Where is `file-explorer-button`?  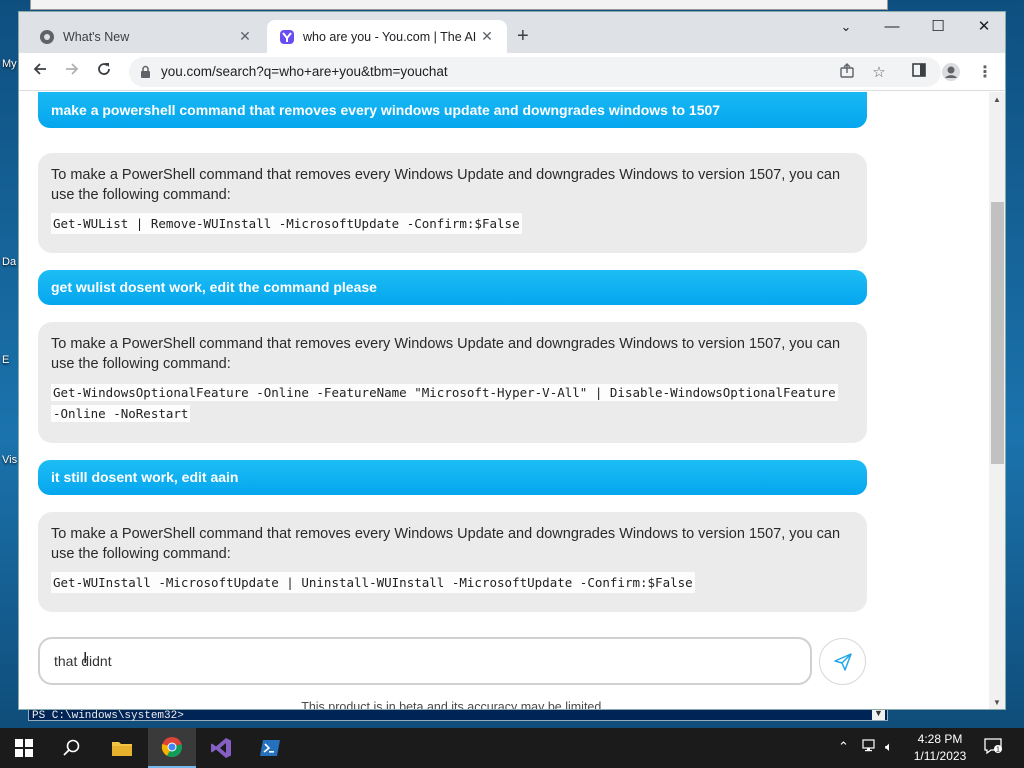
file-explorer-button is located at coordinates (122, 748).